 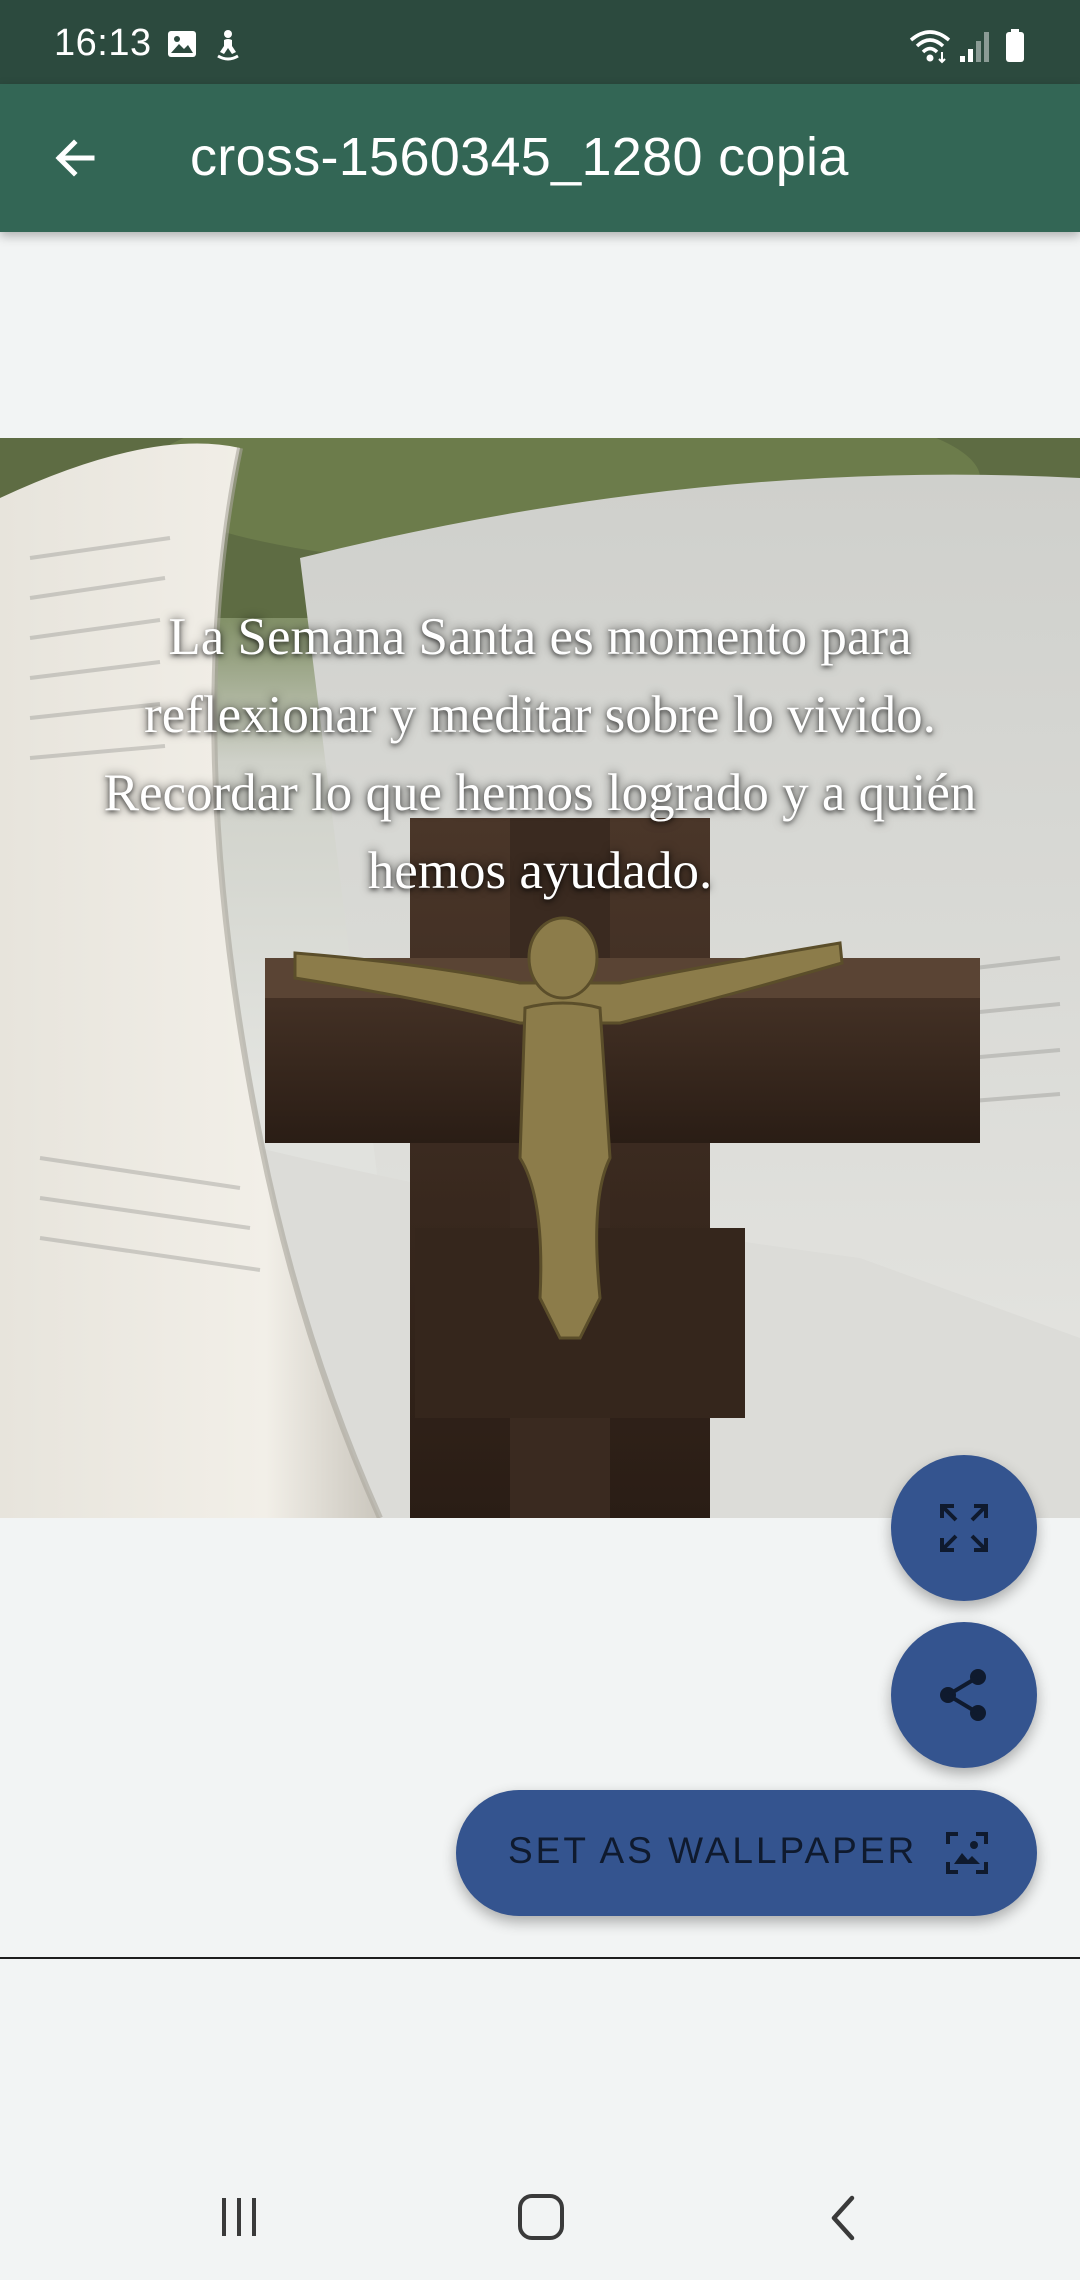 I want to click on share-icon, so click(x=963, y=1695).